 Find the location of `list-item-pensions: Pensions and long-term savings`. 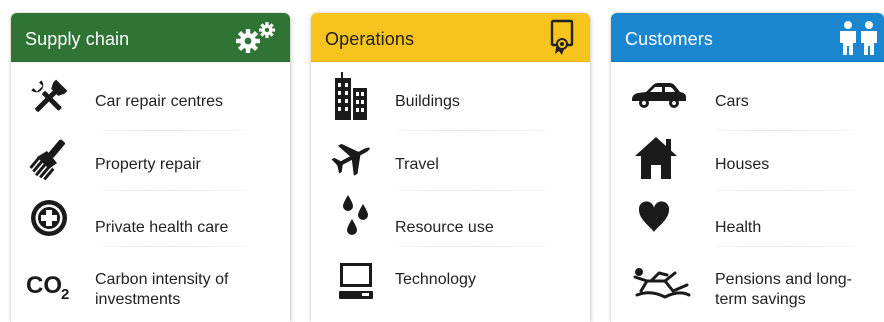

list-item-pensions: Pensions and long-term savings is located at coordinates (747, 281).